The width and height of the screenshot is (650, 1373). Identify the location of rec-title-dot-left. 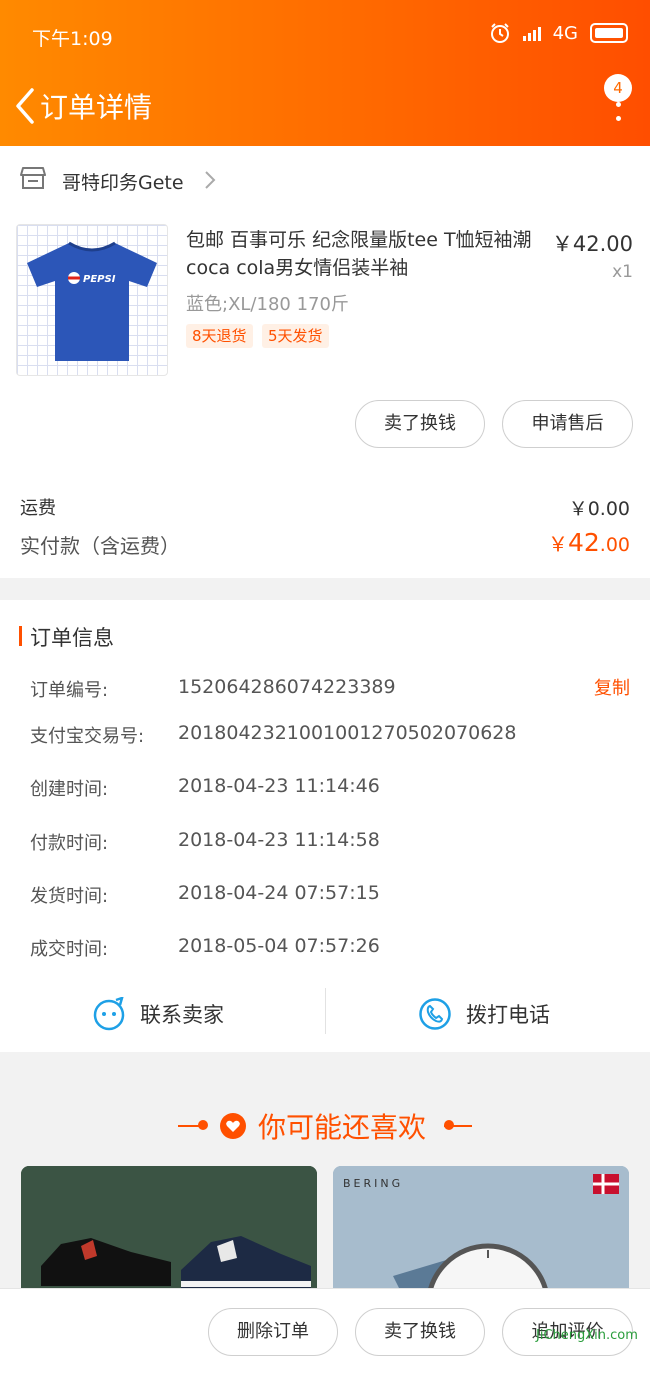
(203, 1125).